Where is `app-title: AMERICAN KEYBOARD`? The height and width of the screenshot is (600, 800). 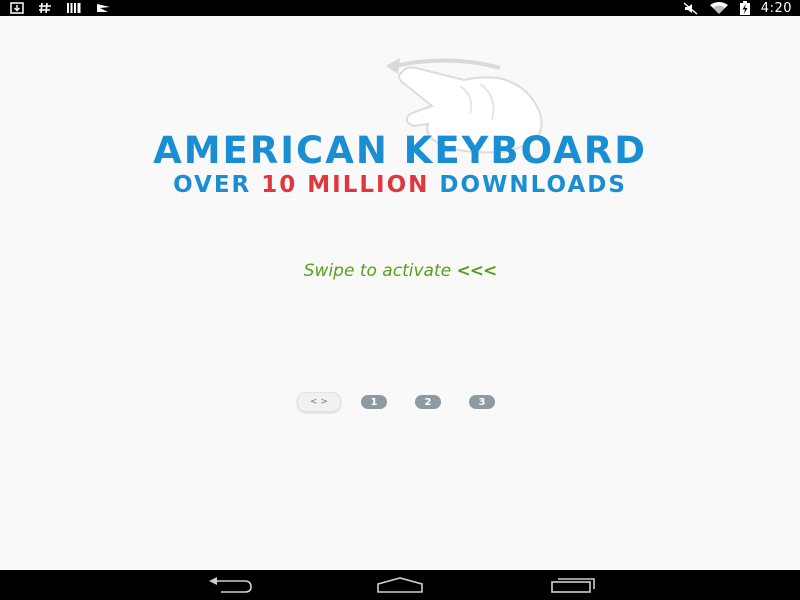 app-title: AMERICAN KEYBOARD is located at coordinates (400, 150).